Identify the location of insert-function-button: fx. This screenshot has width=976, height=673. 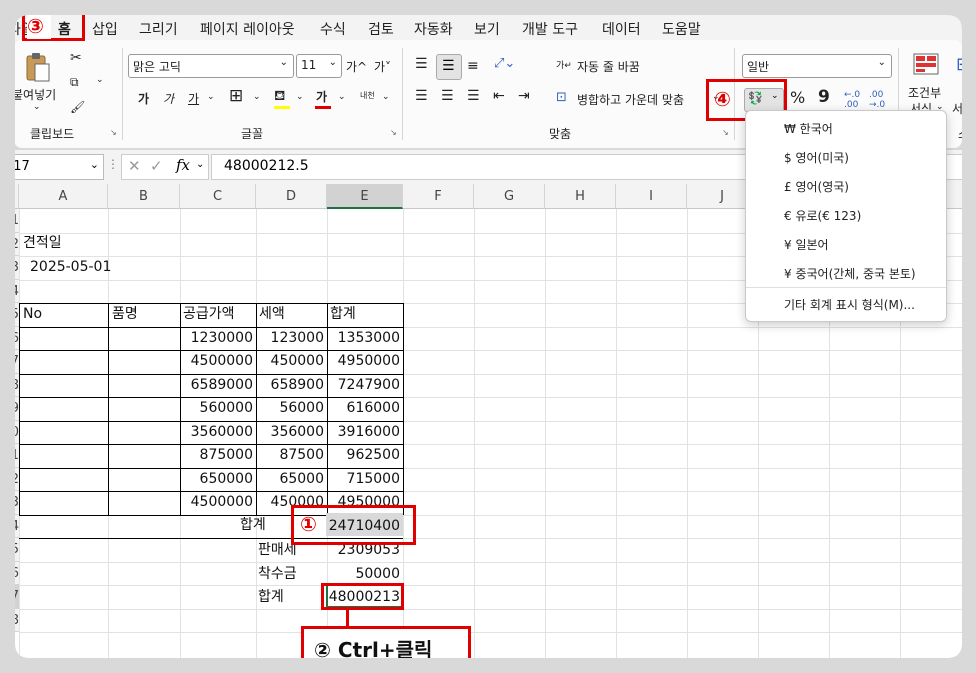
(183, 165).